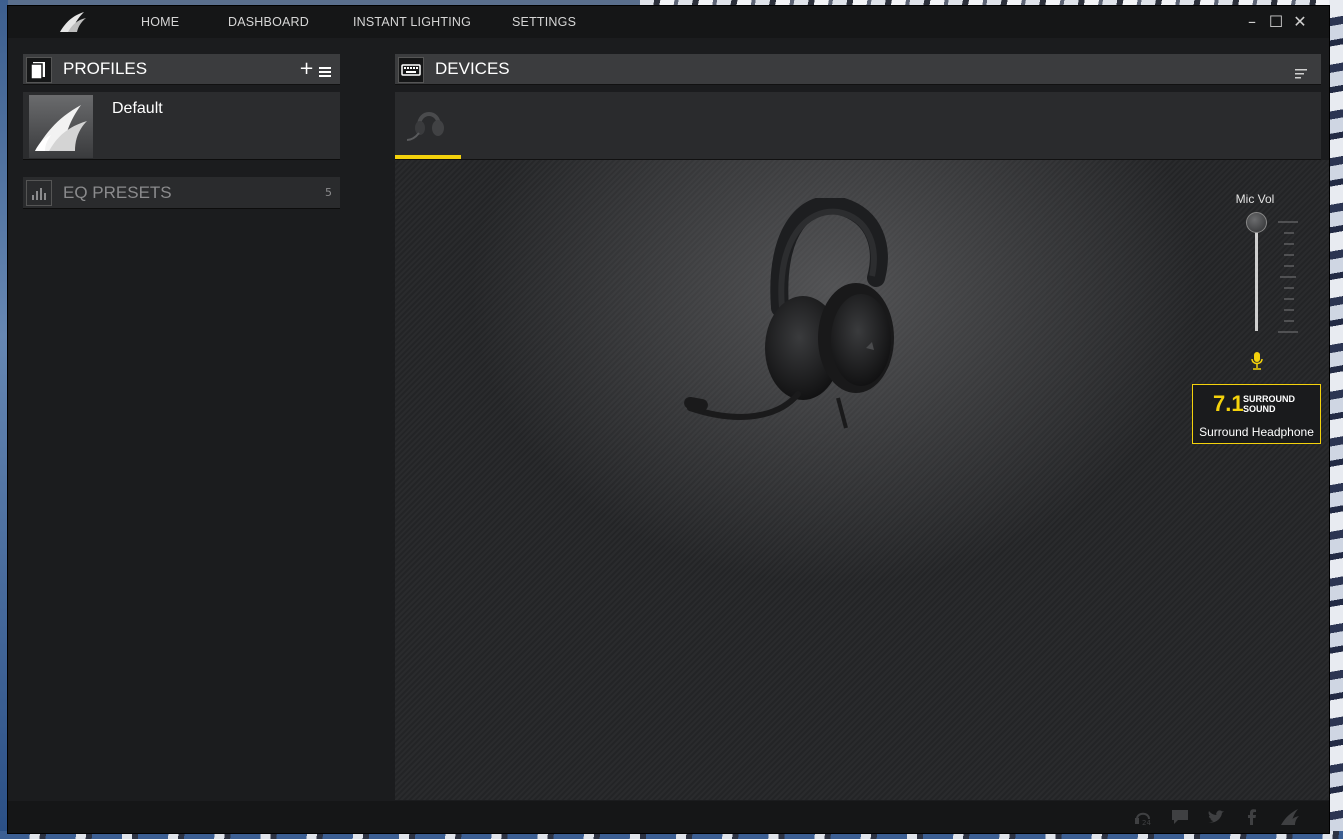 This screenshot has width=1343, height=839. I want to click on mic-vol-label: Mic Vol, so click(1255, 199).